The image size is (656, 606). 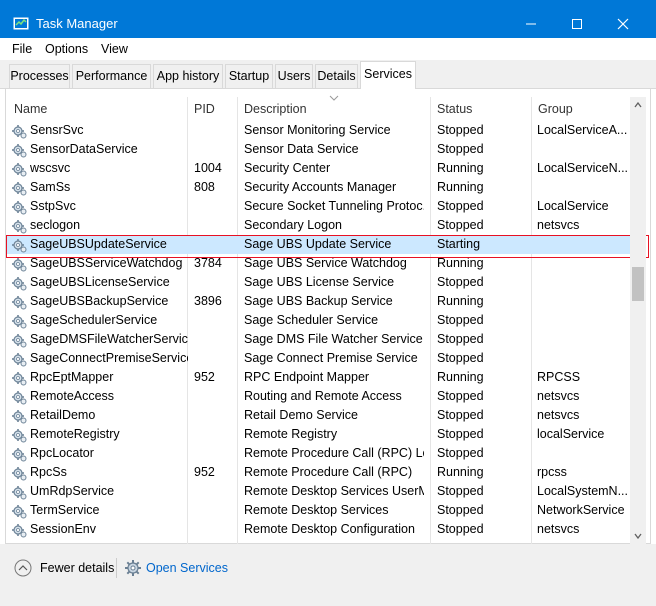 What do you see at coordinates (291, 434) in the screenshot?
I see `service-description: Remote Registry` at bounding box center [291, 434].